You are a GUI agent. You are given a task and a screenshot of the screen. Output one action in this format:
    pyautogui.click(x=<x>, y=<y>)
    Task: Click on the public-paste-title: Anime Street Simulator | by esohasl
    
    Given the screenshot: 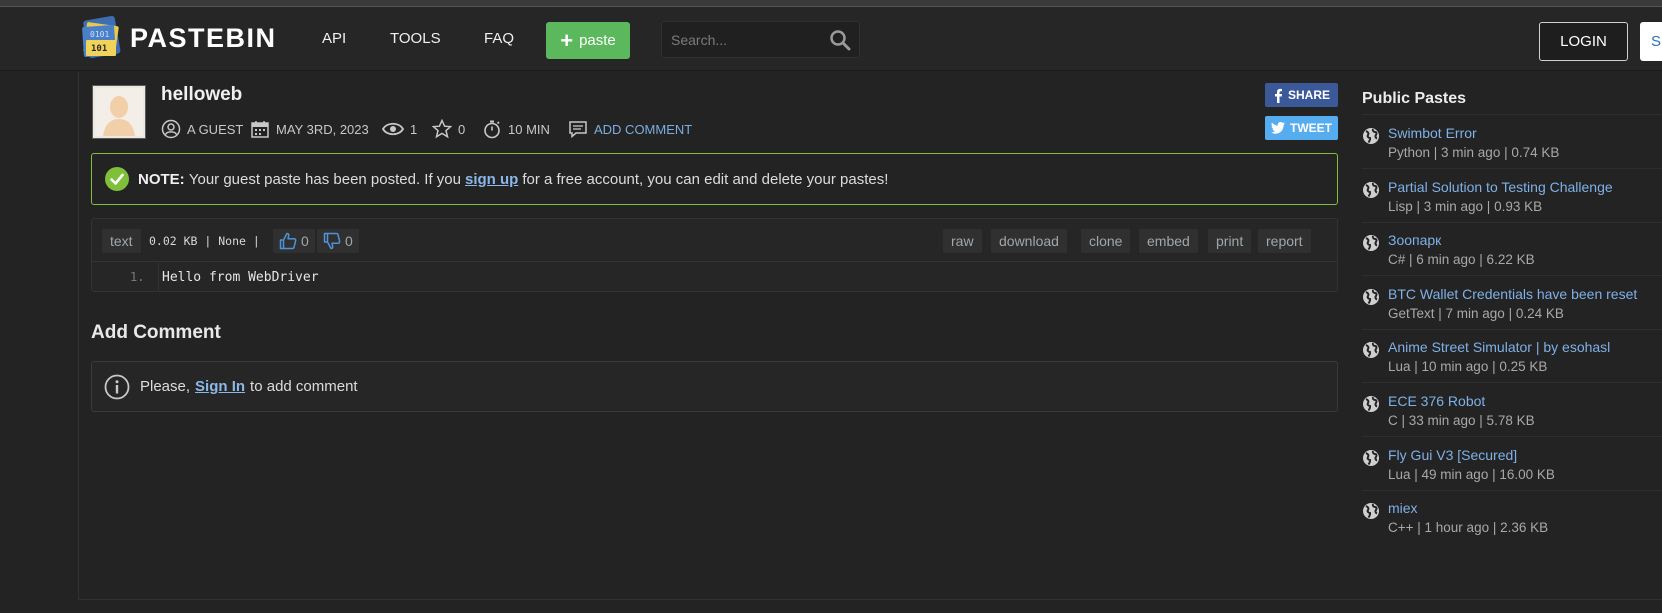 What is the action you would take?
    pyautogui.click(x=1499, y=347)
    